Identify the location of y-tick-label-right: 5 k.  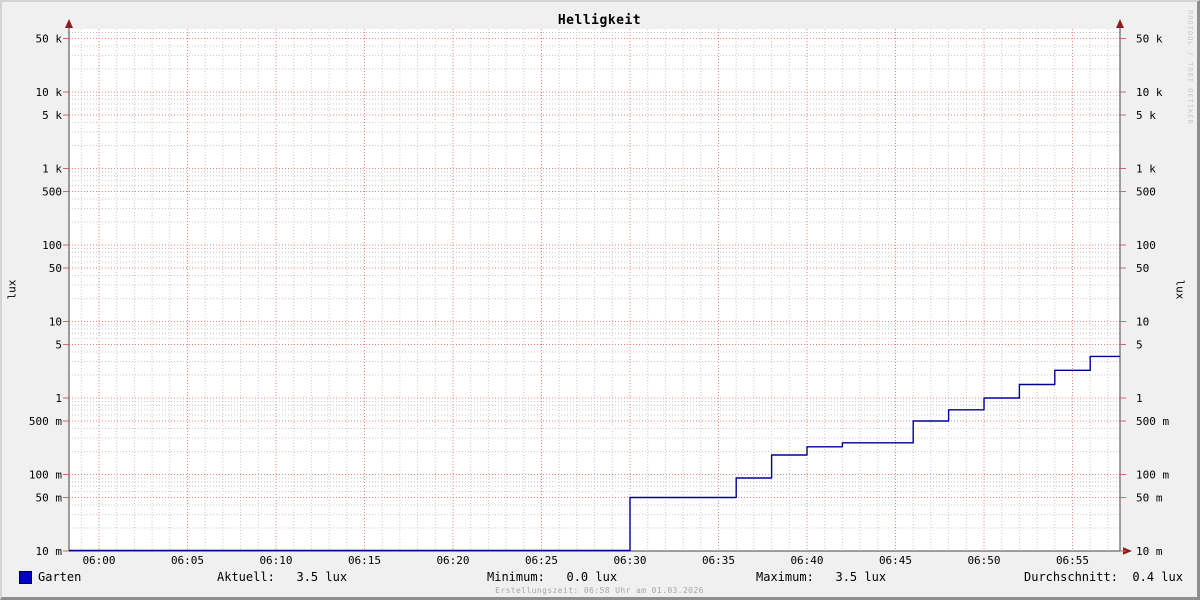
(1146, 115).